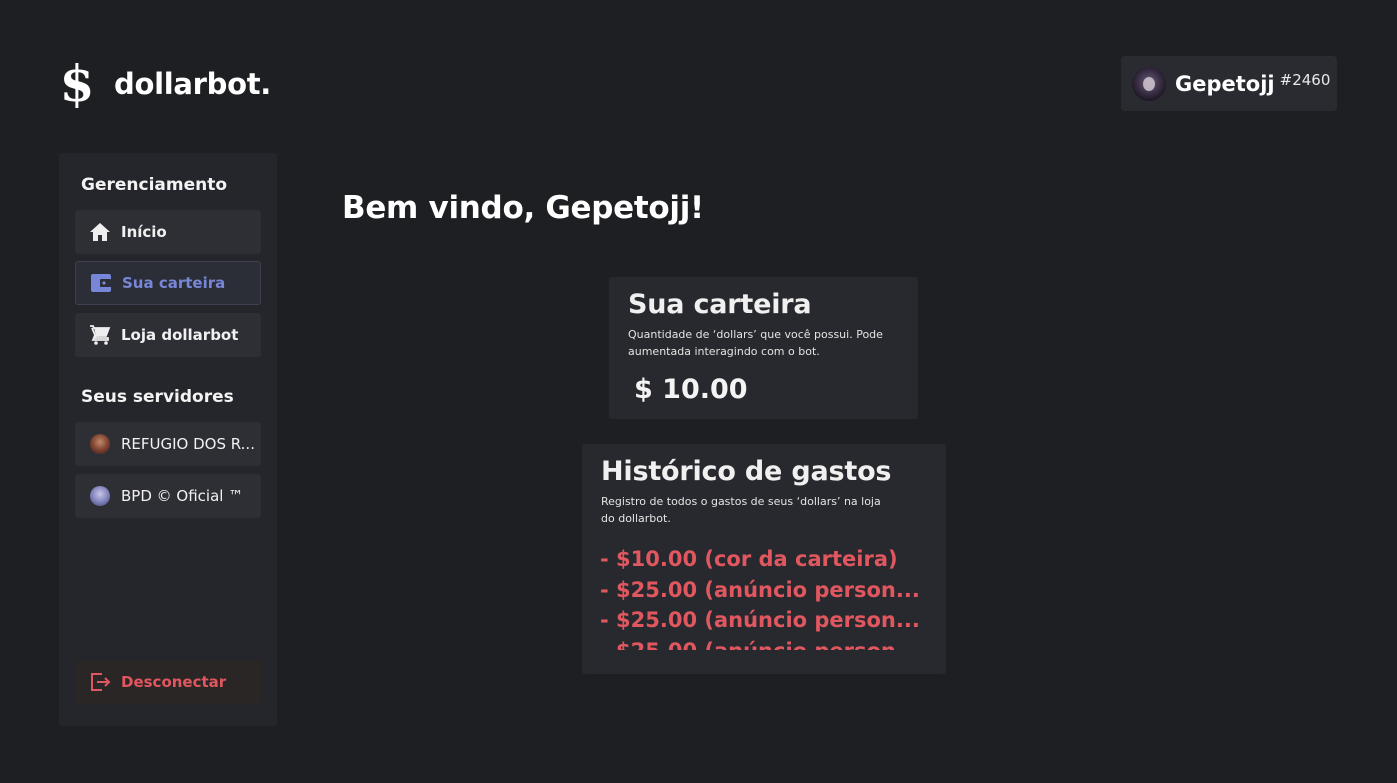 This screenshot has width=1397, height=783. Describe the element at coordinates (691, 389) in the screenshot. I see `wallet-balance: $ 10.00` at that location.